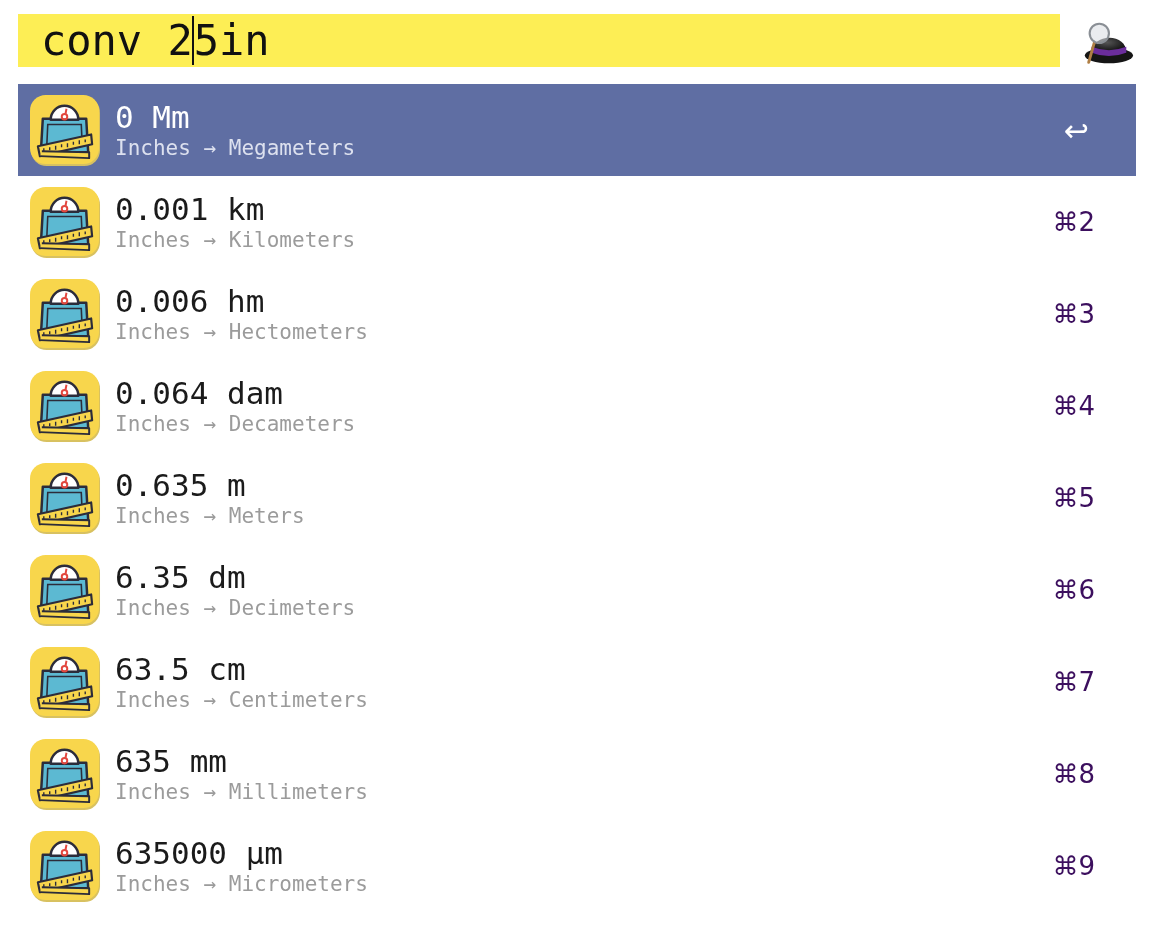 Image resolution: width=1154 pixels, height=925 pixels. Describe the element at coordinates (235, 424) in the screenshot. I see `result-subtitle: Inches → Decameters` at that location.